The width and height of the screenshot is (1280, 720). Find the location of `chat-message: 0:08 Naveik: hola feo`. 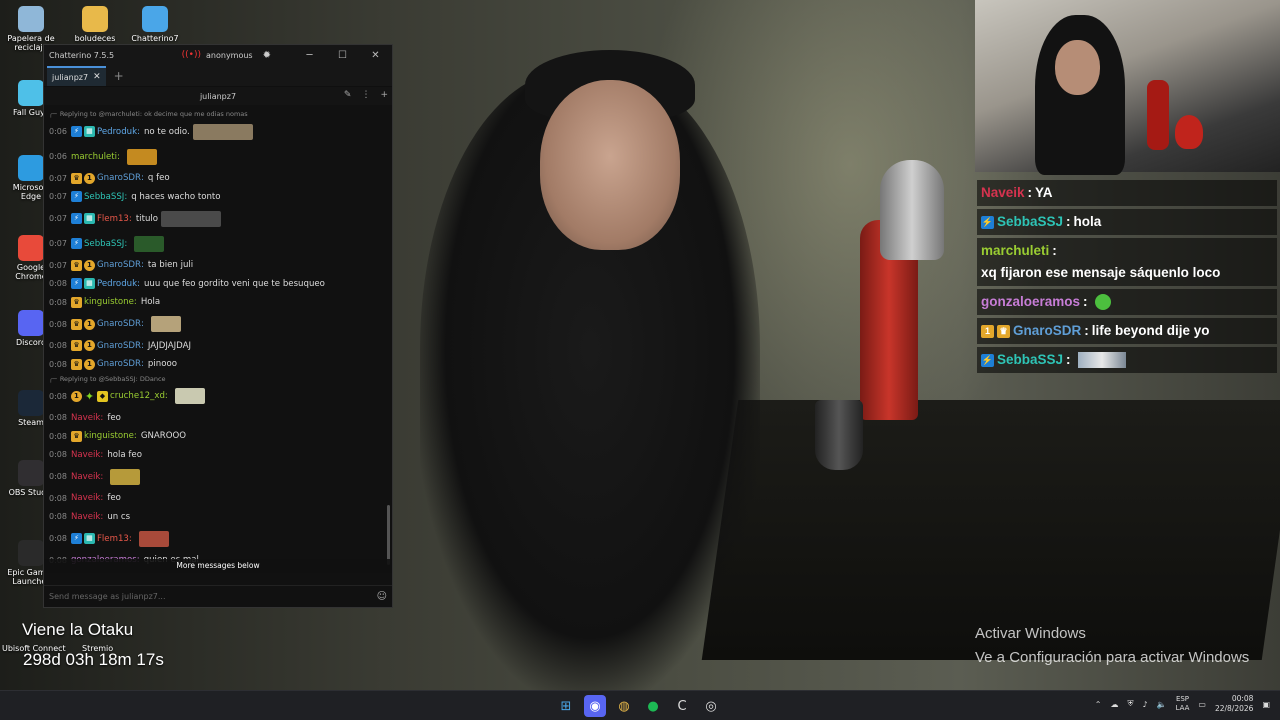

chat-message: 0:08 Naveik: hola feo is located at coordinates (220, 455).